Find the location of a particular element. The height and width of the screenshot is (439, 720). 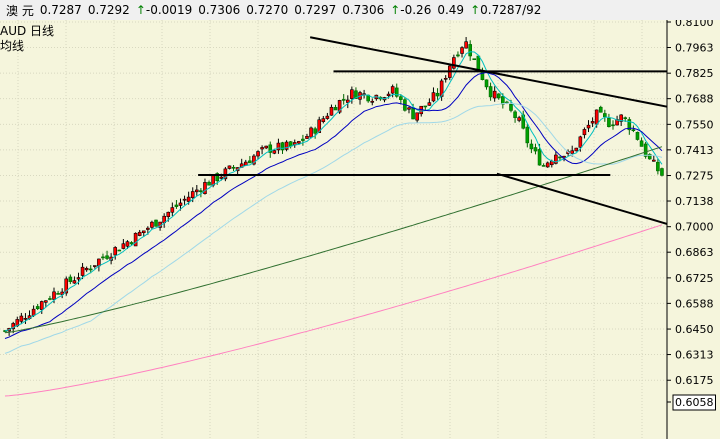

quote-percent: -0.26 is located at coordinates (416, 10).